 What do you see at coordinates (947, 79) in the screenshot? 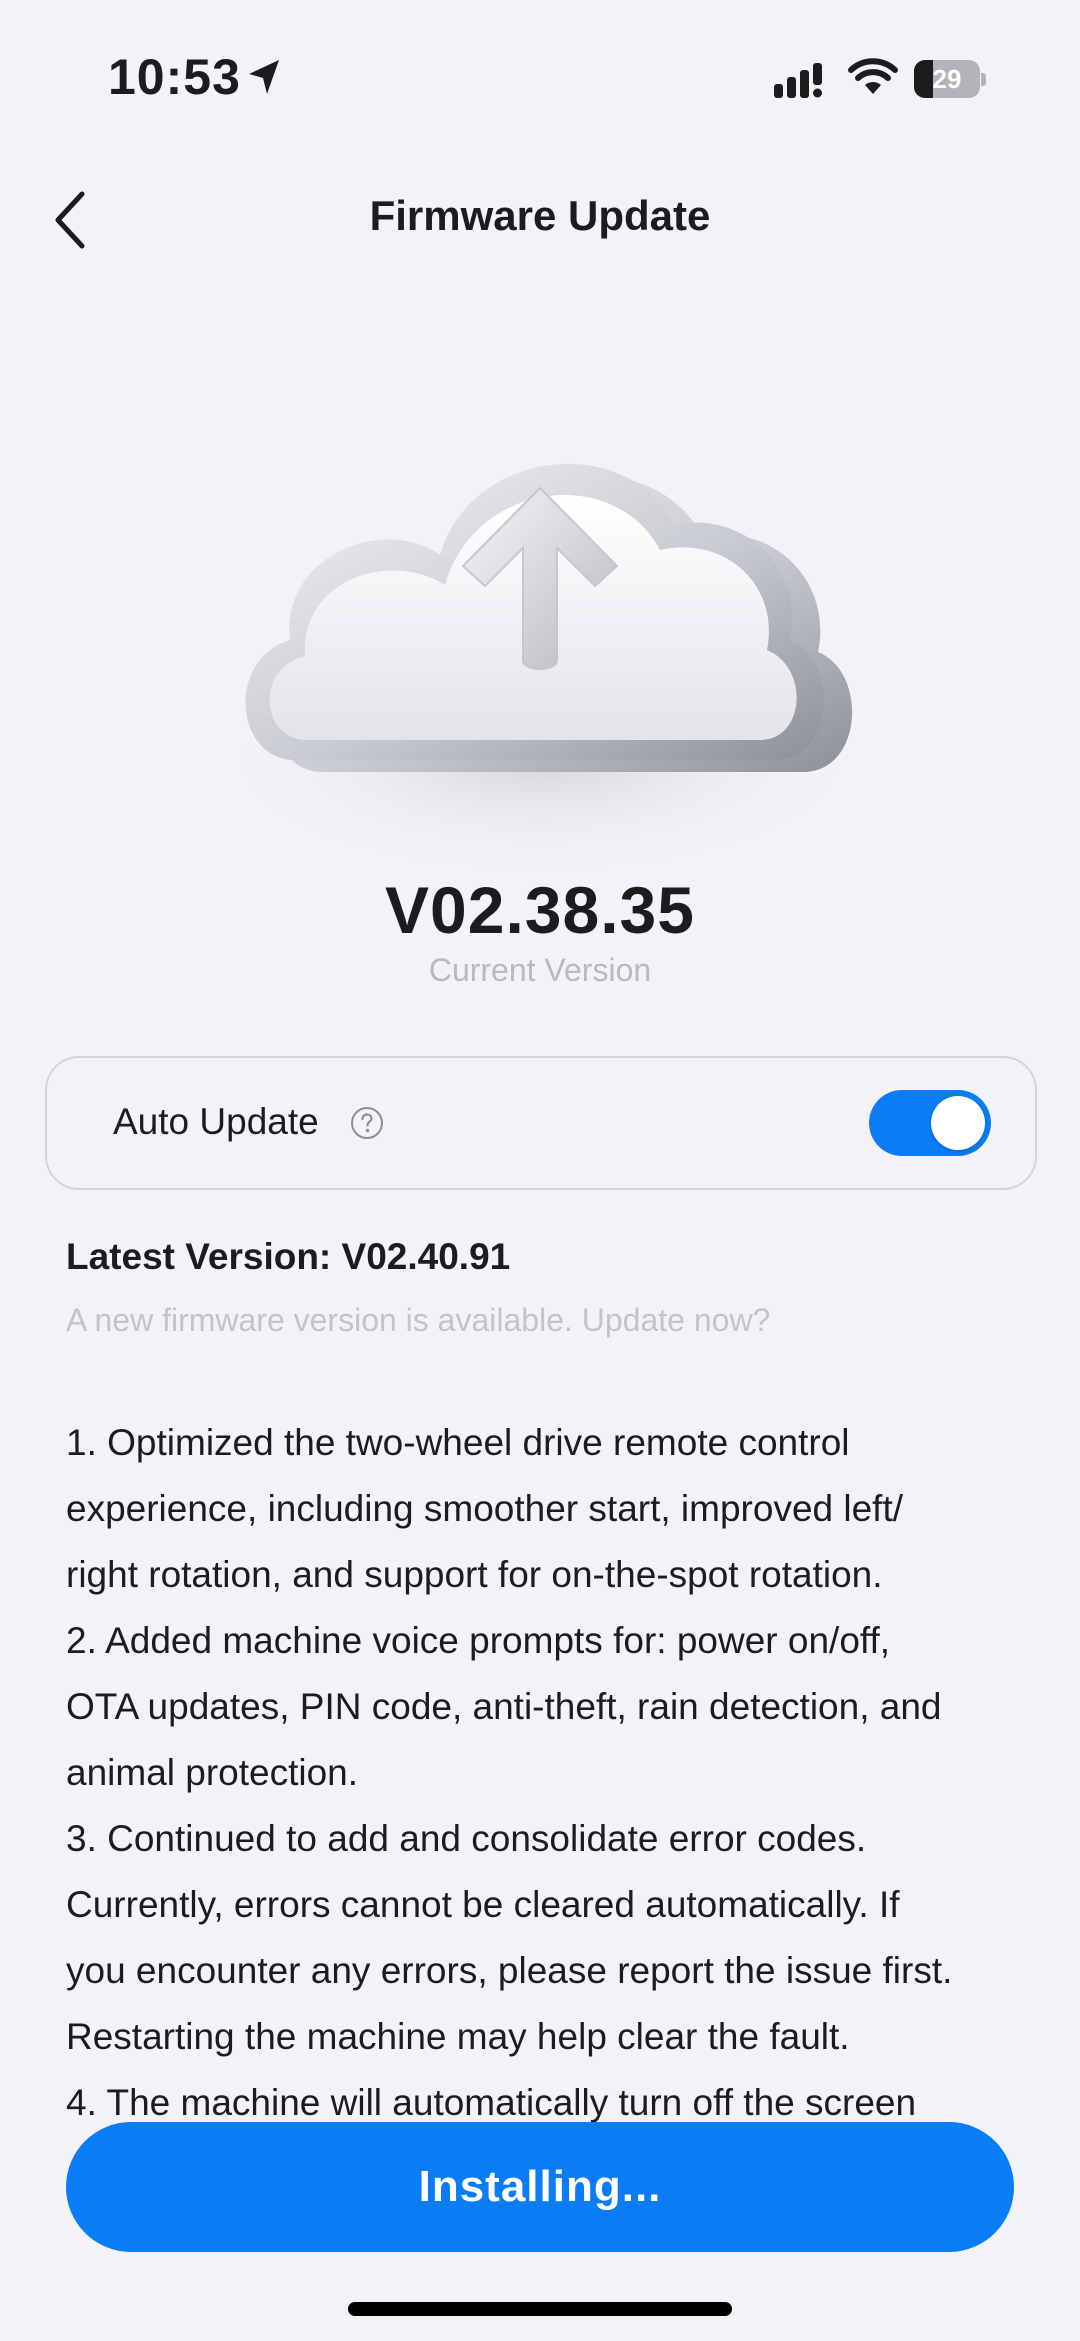
I see `battery-level: 29` at bounding box center [947, 79].